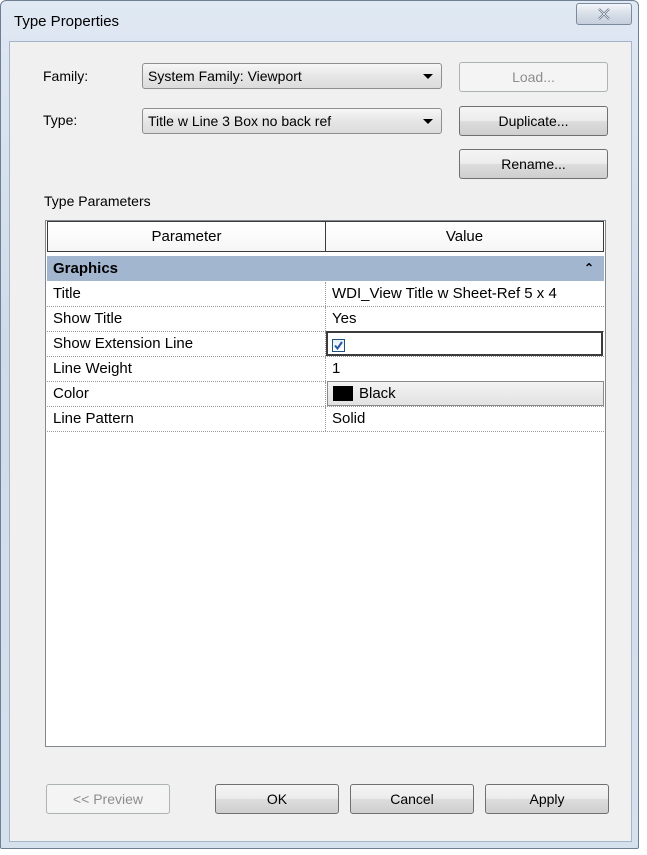  Describe the element at coordinates (186, 236) in the screenshot. I see `column-header-parameter: Parameter` at that location.